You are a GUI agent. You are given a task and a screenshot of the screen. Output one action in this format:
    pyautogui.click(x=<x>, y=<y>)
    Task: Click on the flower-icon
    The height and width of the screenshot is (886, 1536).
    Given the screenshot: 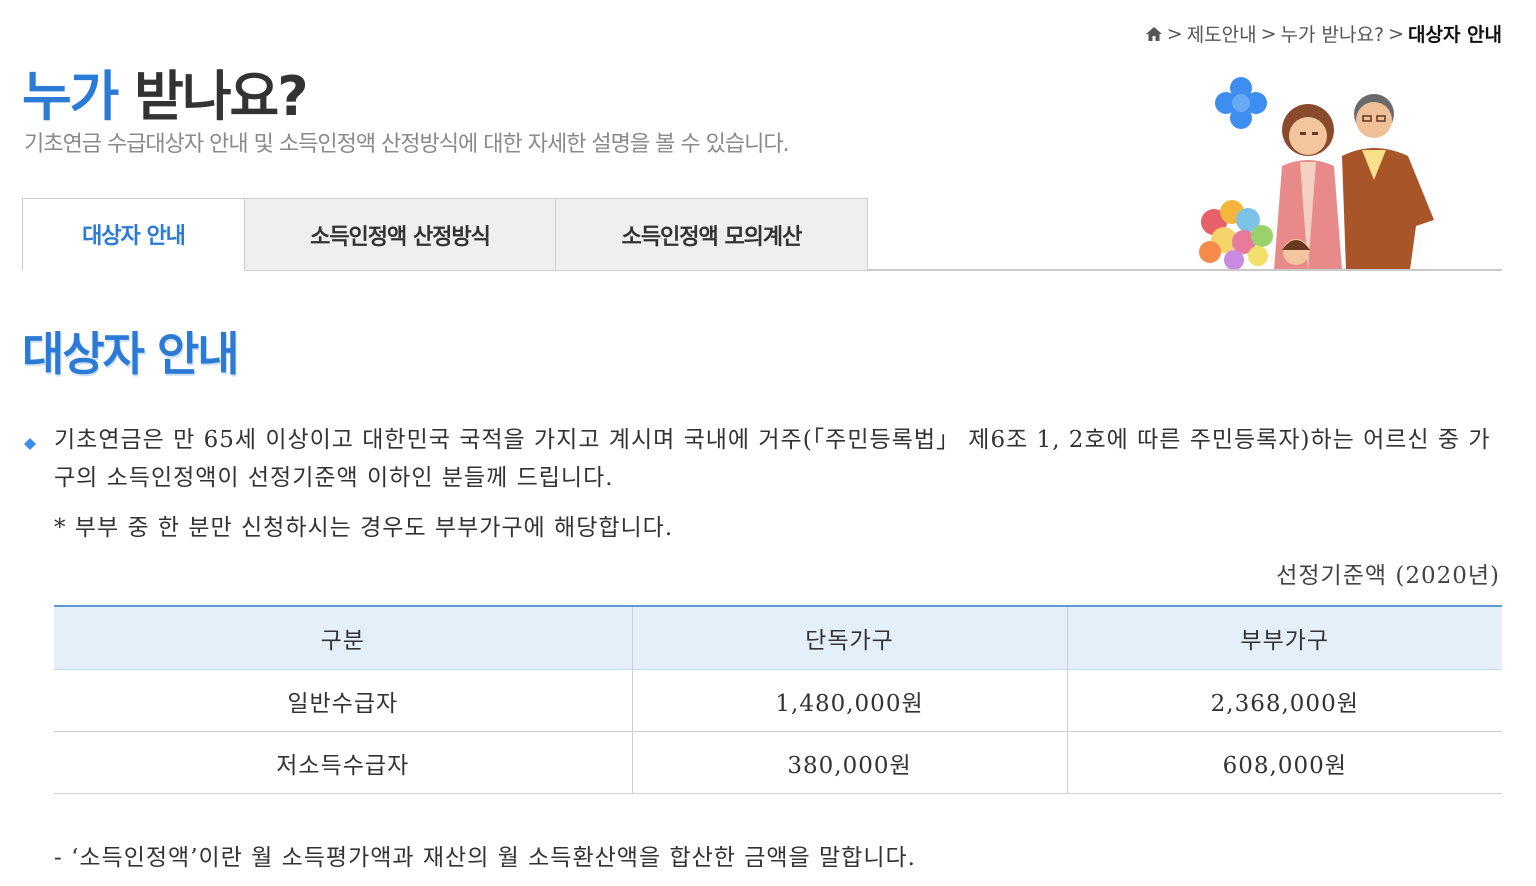 What is the action you would take?
    pyautogui.click(x=1241, y=103)
    